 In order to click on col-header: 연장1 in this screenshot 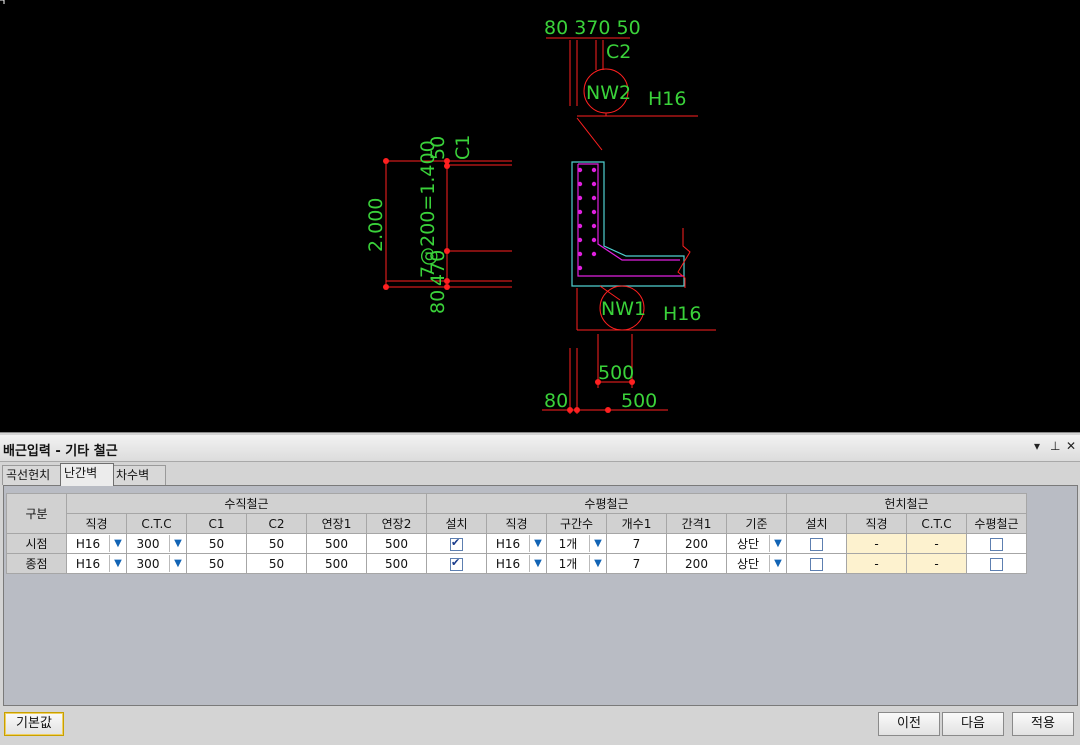, I will do `click(336, 523)`.